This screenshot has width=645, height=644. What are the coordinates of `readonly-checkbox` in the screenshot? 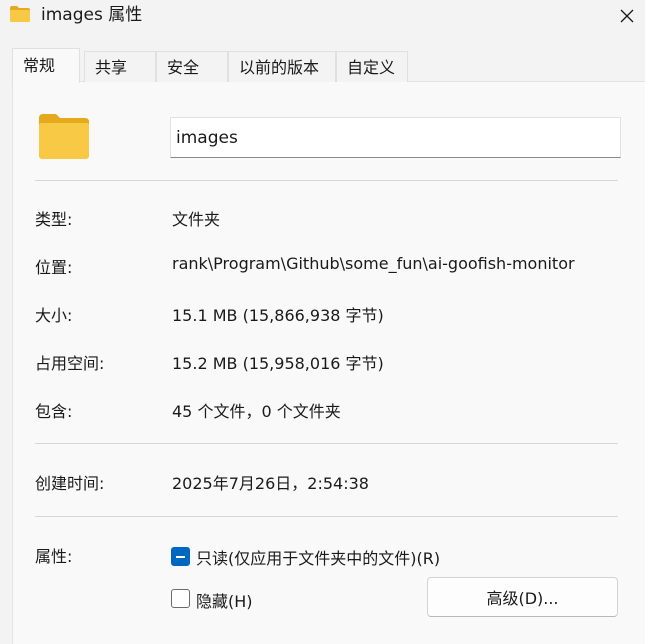 It's located at (180, 556).